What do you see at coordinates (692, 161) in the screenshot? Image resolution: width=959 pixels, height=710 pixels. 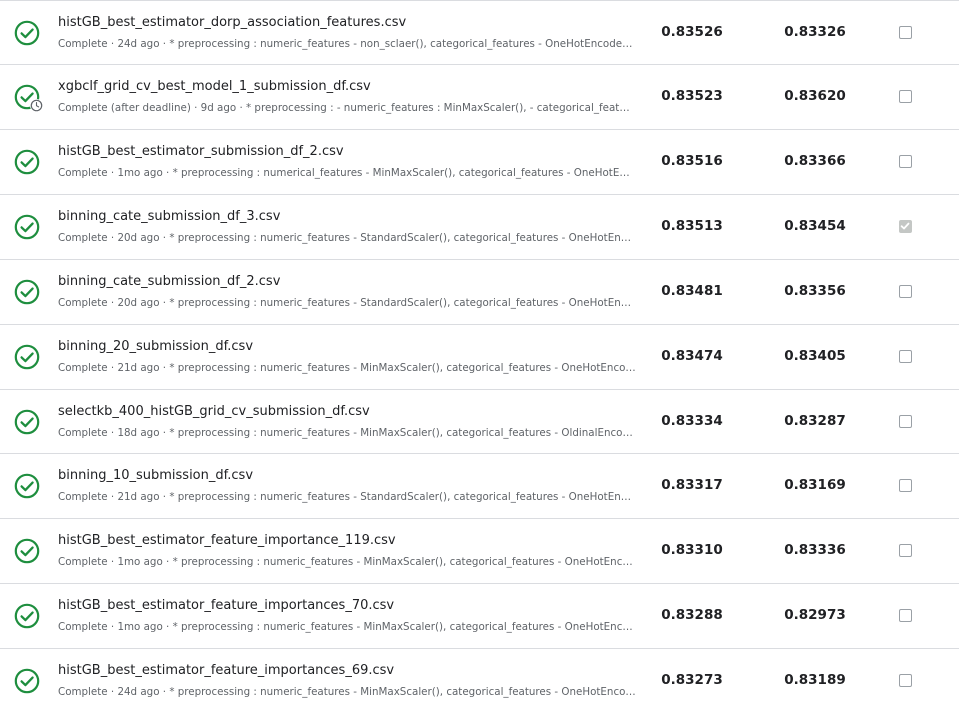 I see `private-score: 0.83516` at bounding box center [692, 161].